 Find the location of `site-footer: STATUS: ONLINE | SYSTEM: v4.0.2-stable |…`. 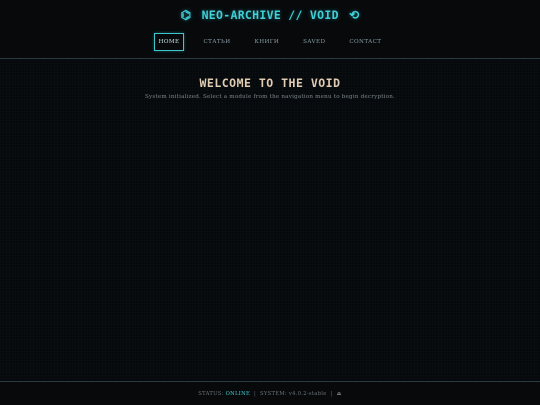

site-footer: STATUS: ONLINE | SYSTEM: v4.0.2-stable |… is located at coordinates (270, 393).